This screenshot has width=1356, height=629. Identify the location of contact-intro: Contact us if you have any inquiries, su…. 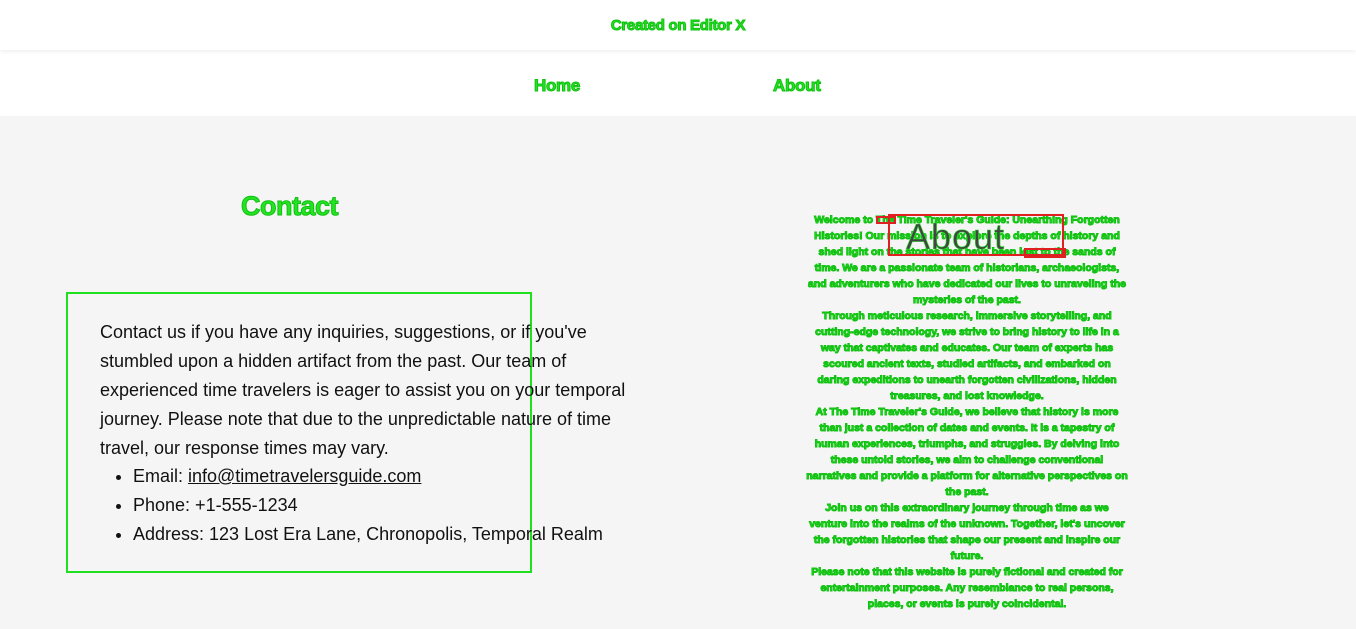
(363, 390).